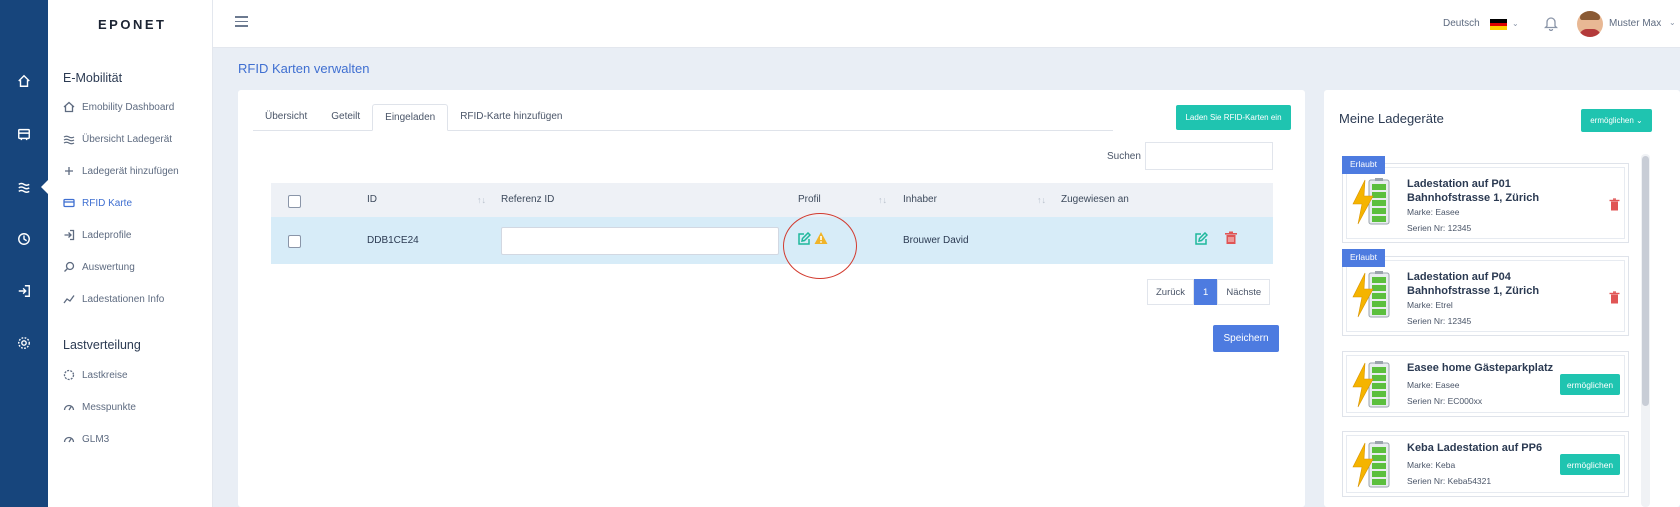  What do you see at coordinates (99, 407) in the screenshot?
I see `sidebar-item-messpunkte: Messpunkte` at bounding box center [99, 407].